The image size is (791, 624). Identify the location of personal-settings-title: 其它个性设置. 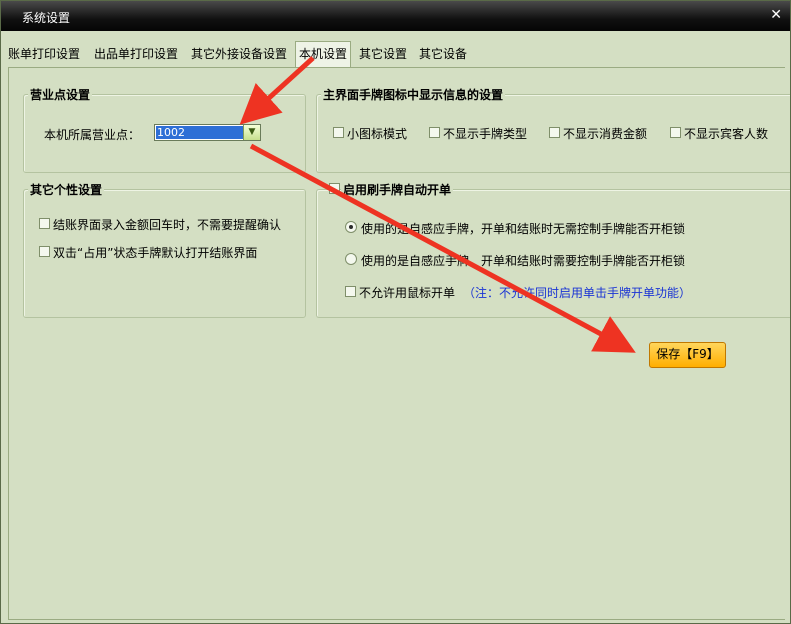
(66, 189).